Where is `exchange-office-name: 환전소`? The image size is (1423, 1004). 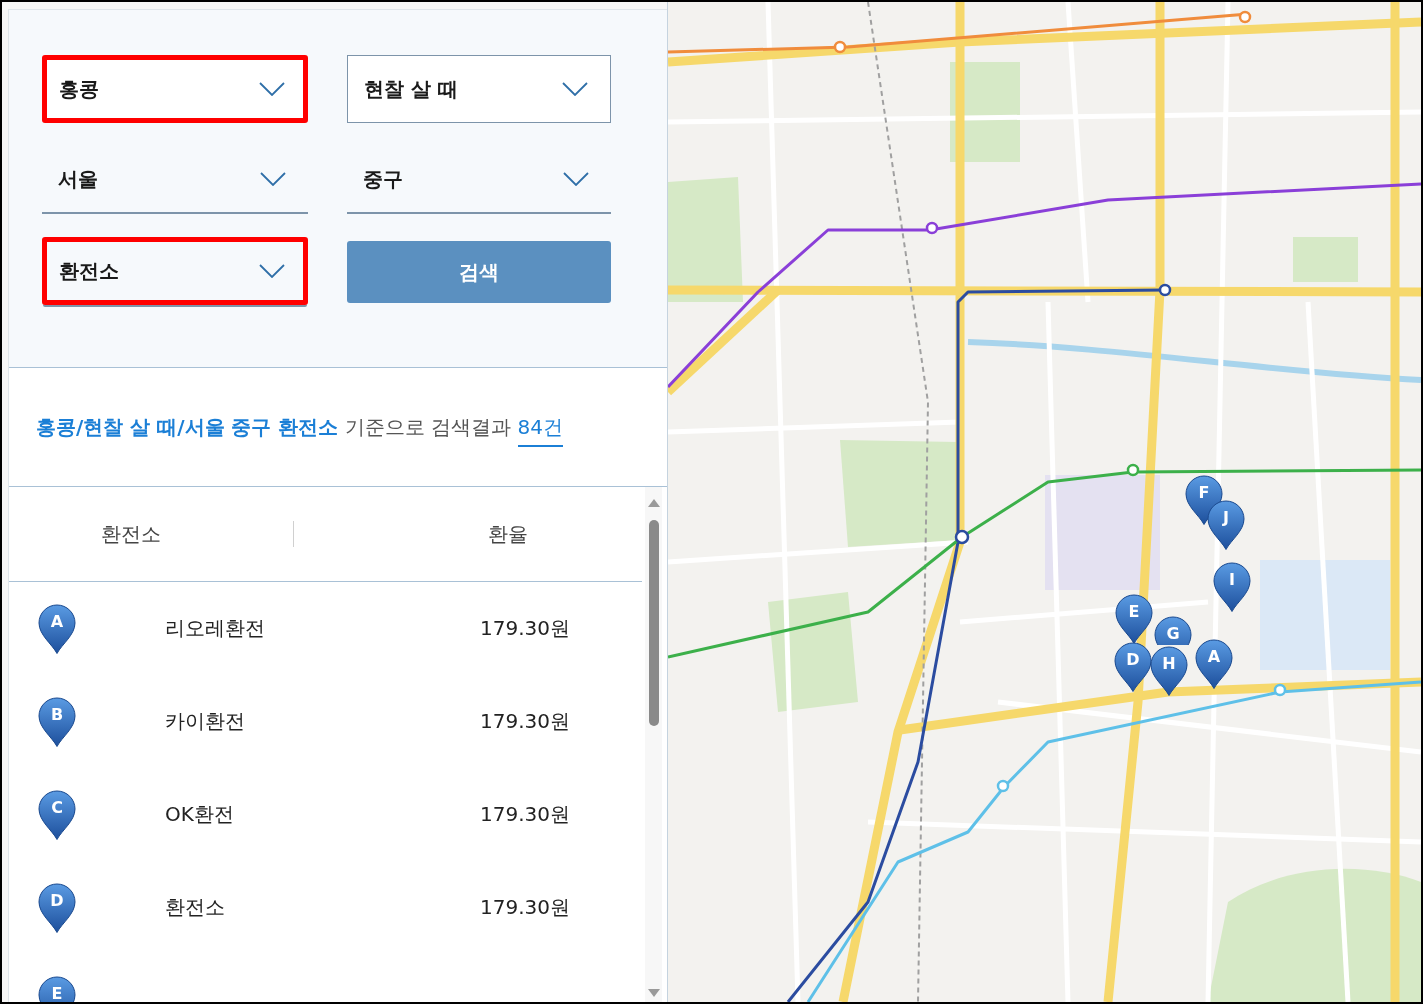
exchange-office-name: 환전소 is located at coordinates (195, 907).